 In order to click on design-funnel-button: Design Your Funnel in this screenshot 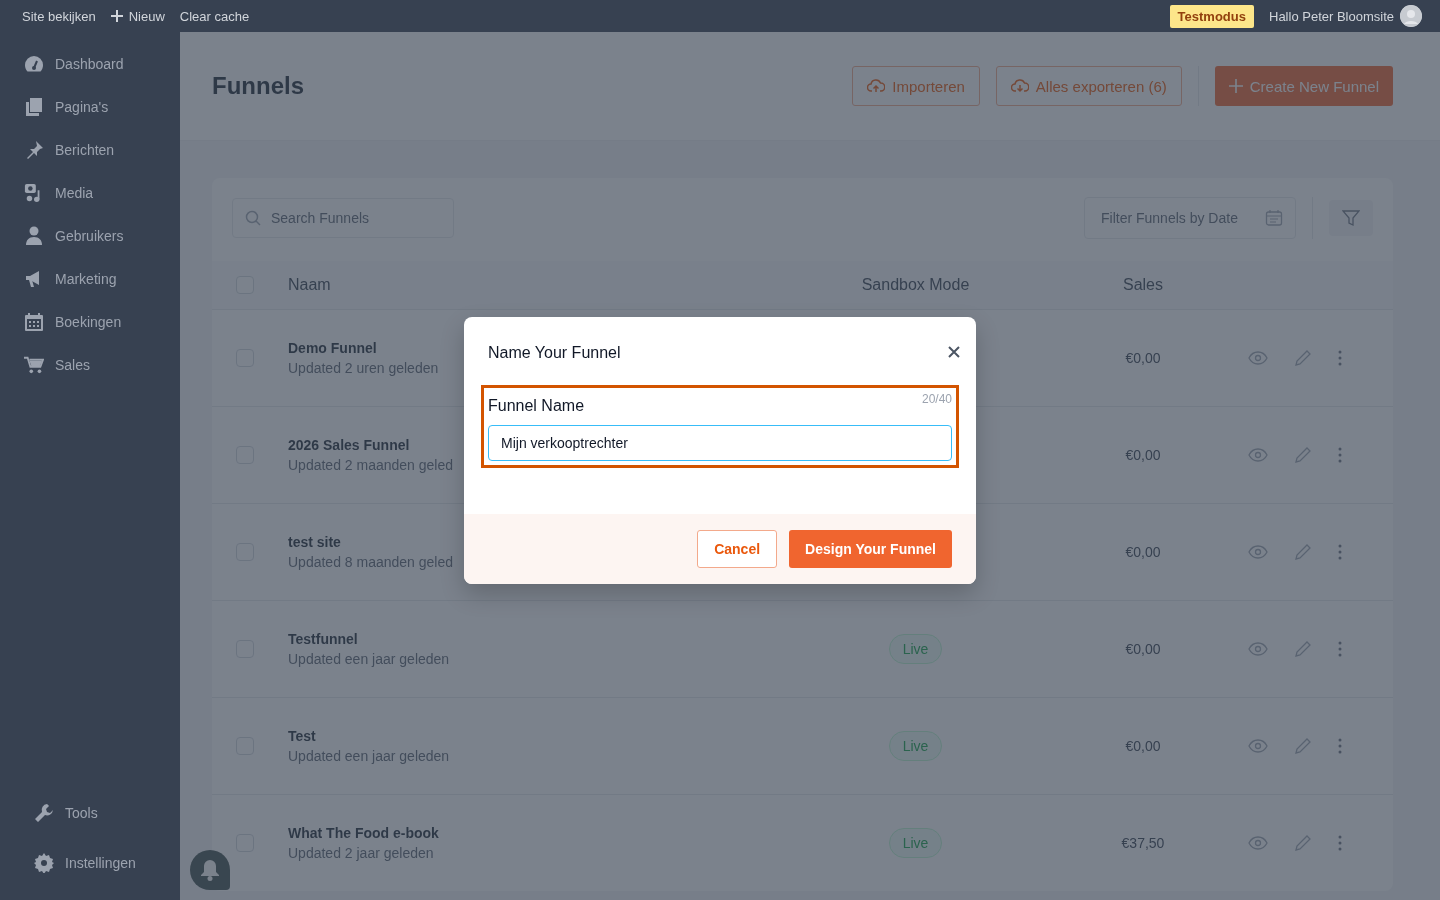, I will do `click(870, 549)`.